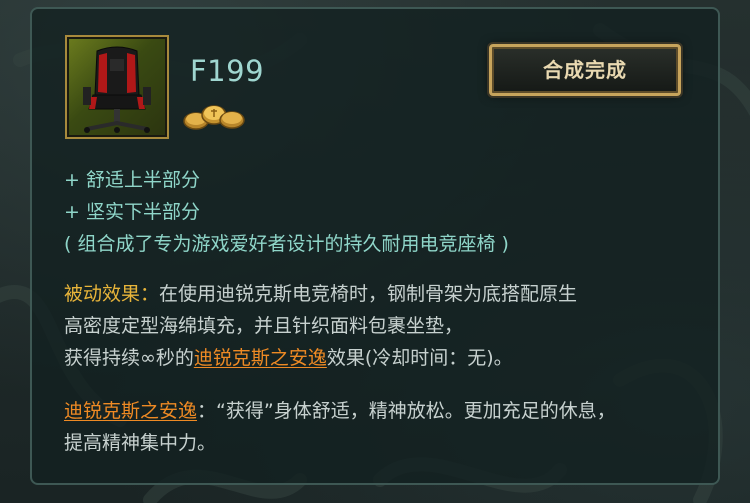  I want to click on recipe-component-lower: + 坚实下半部分, so click(132, 212).